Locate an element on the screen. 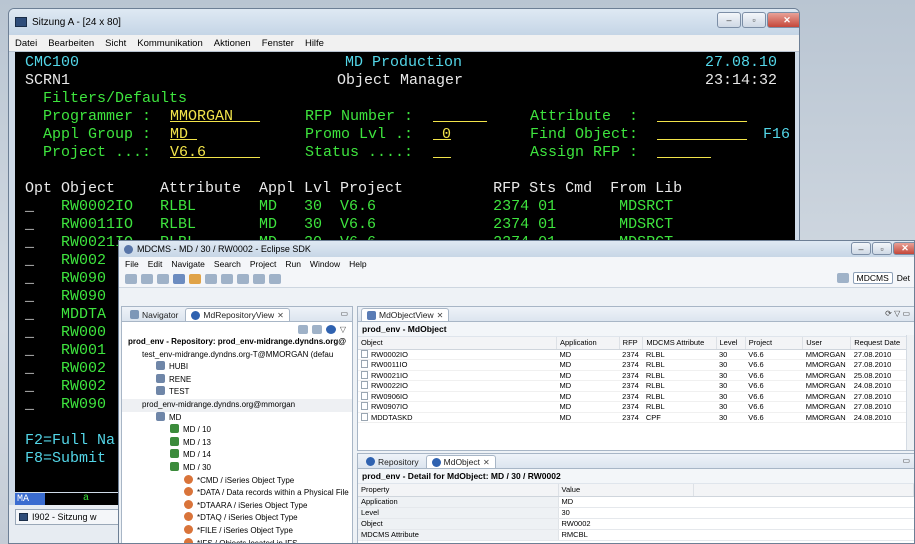 Image resolution: width=915 pixels, height=544 pixels. menu-search: Search is located at coordinates (227, 264).